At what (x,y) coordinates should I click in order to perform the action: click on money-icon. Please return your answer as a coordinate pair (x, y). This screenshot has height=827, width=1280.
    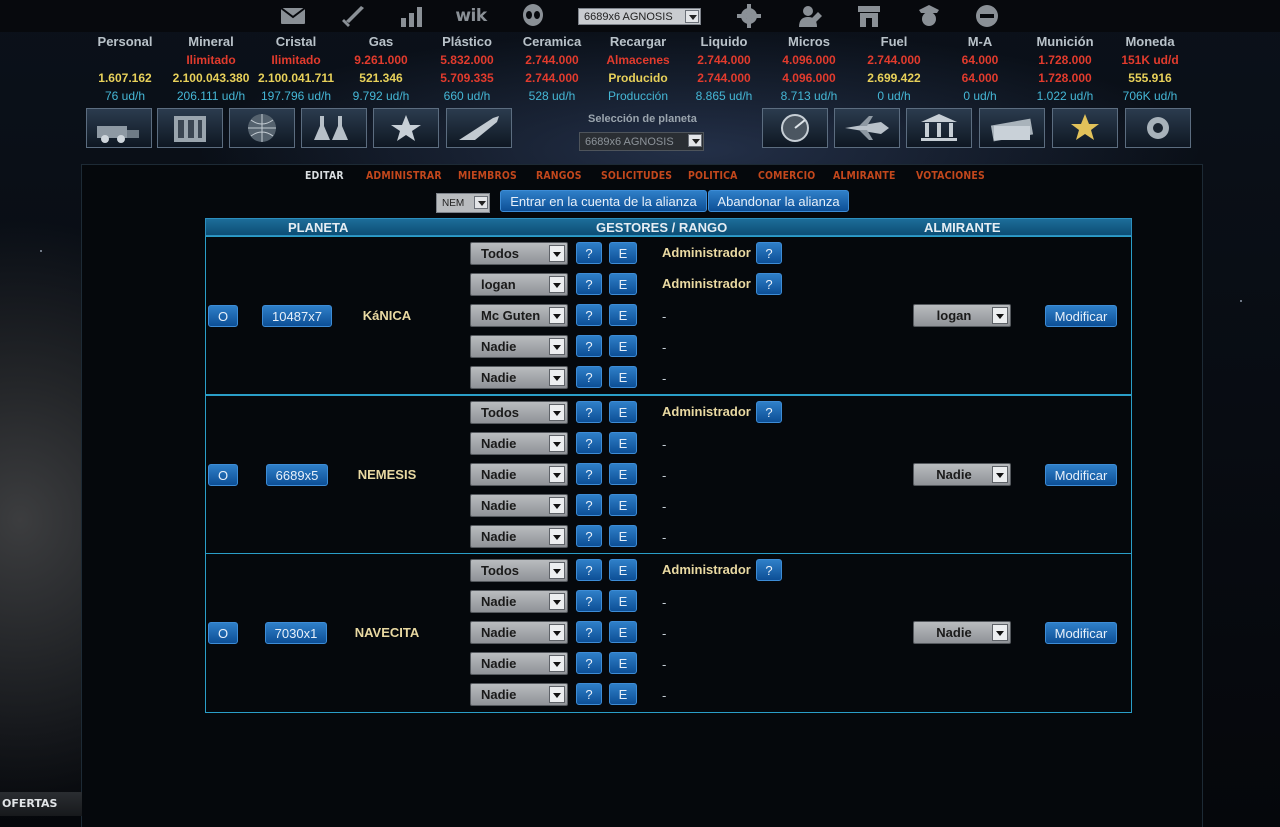
    Looking at the image, I should click on (1012, 128).